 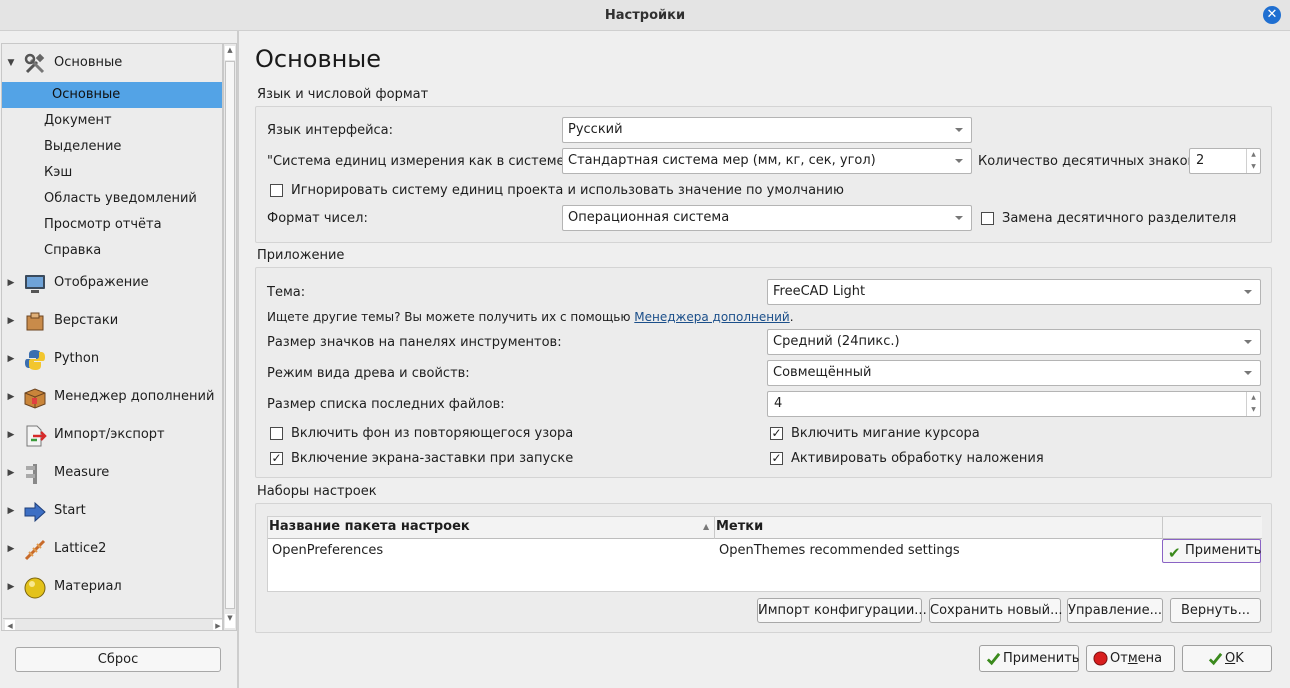 What do you see at coordinates (112, 225) in the screenshot?
I see `tree-item-report-view: Просмотр отчёта` at bounding box center [112, 225].